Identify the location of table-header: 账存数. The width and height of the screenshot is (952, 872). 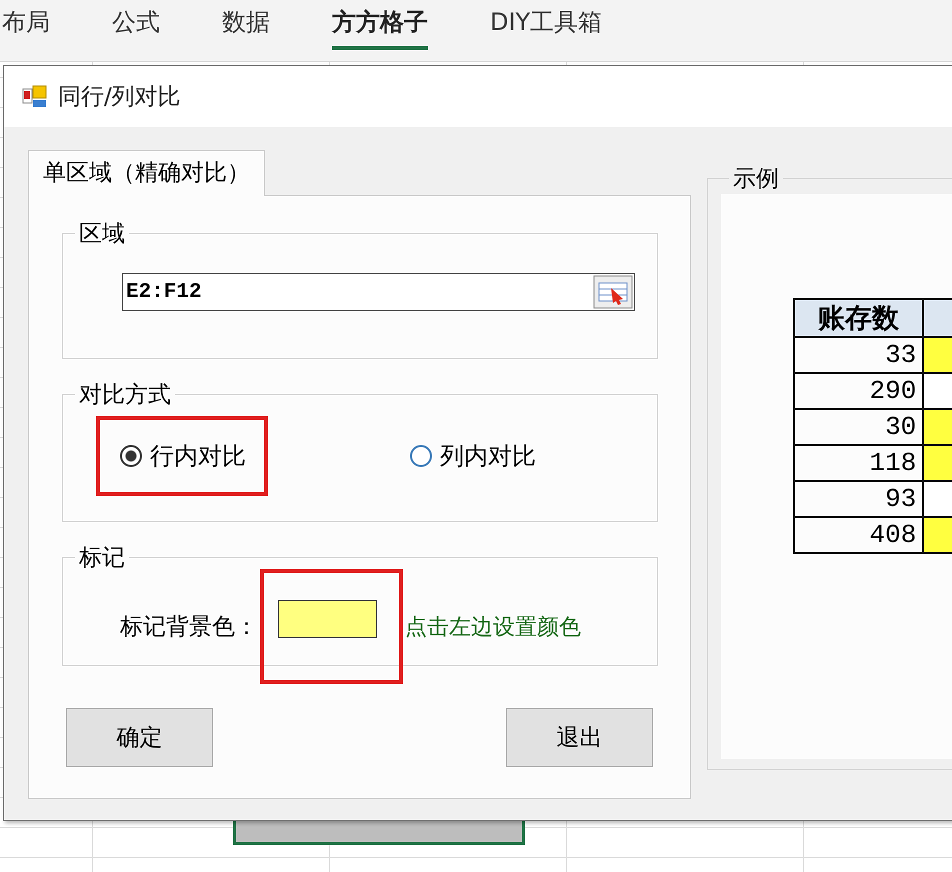
(859, 318).